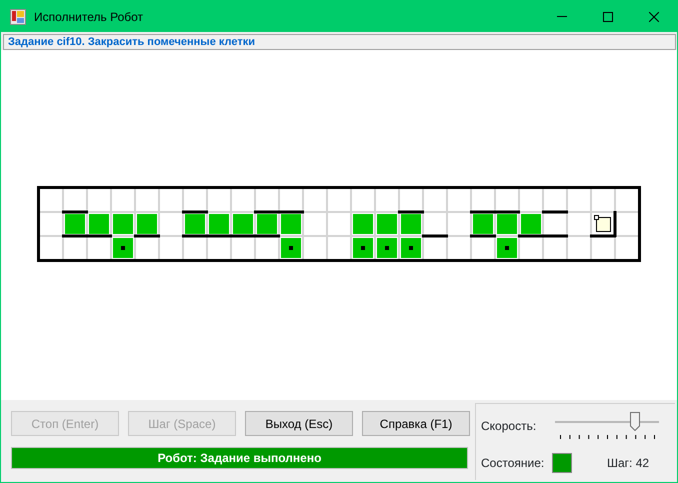  Describe the element at coordinates (654, 17) in the screenshot. I see `close-icon` at that location.